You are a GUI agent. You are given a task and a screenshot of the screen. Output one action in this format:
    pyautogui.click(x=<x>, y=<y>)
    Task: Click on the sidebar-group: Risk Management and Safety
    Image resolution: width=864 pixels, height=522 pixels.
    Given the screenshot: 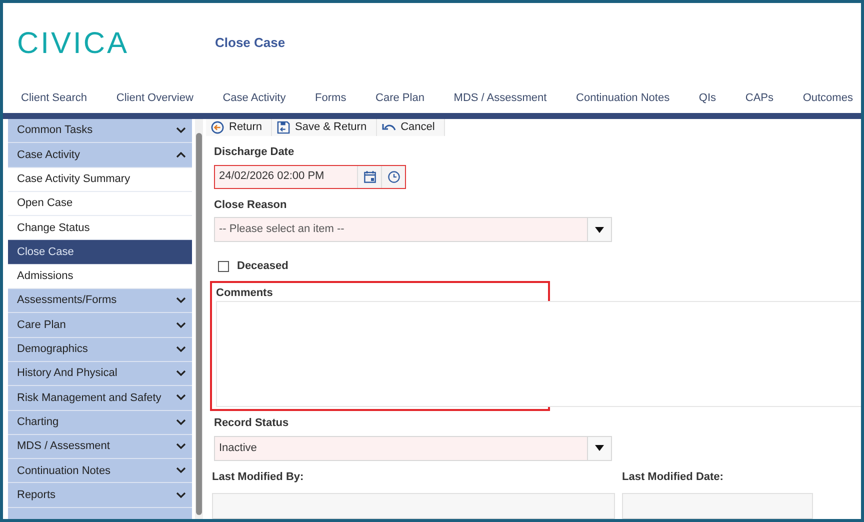 What is the action you would take?
    pyautogui.click(x=100, y=398)
    